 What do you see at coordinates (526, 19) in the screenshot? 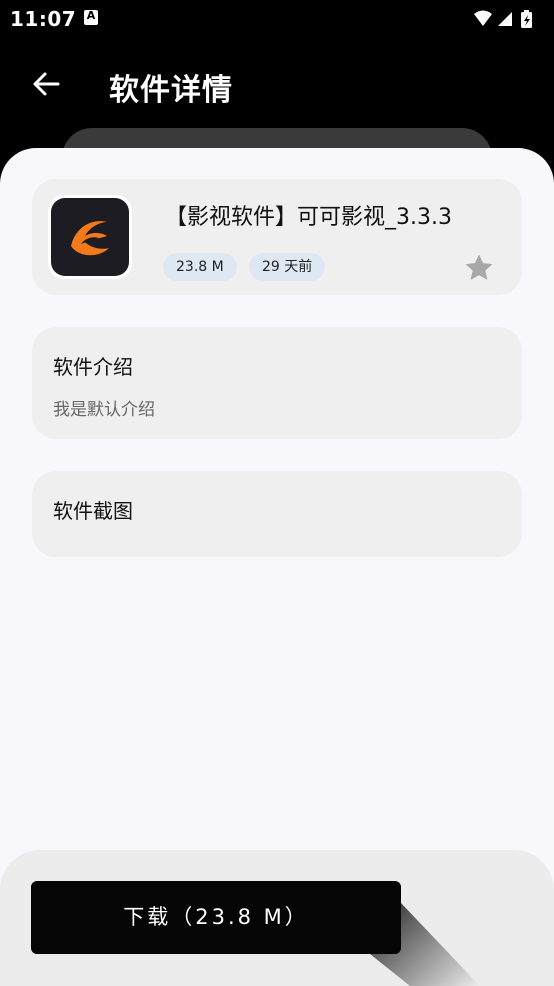
I see `battery-charging-icon` at bounding box center [526, 19].